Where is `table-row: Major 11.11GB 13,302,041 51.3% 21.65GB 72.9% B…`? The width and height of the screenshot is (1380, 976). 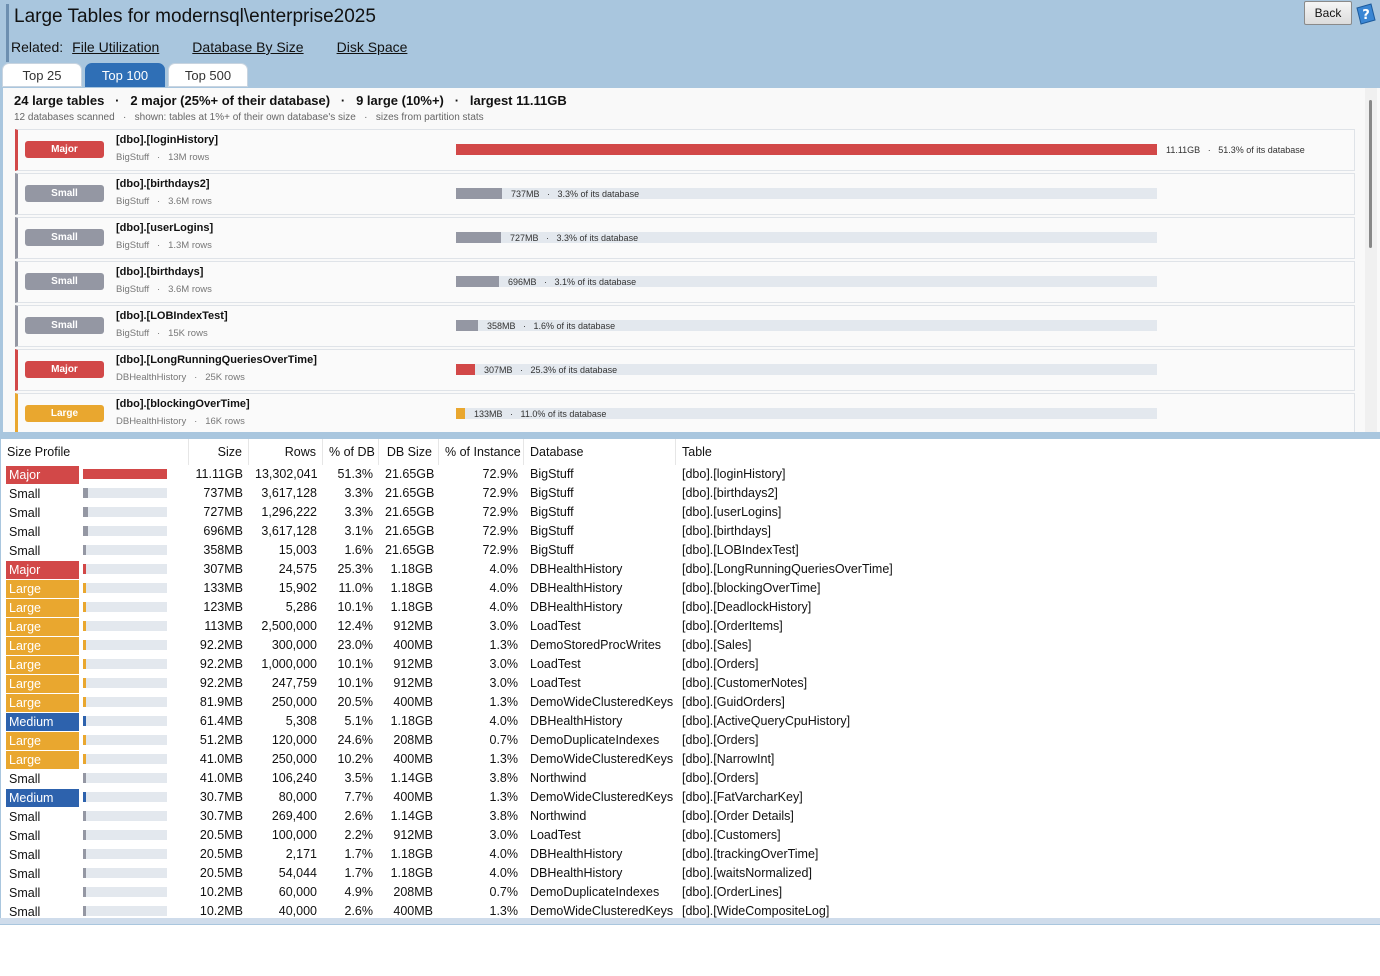
table-row: Major 11.11GB 13,302,041 51.3% 21.65GB 72.9% B… is located at coordinates (690, 474).